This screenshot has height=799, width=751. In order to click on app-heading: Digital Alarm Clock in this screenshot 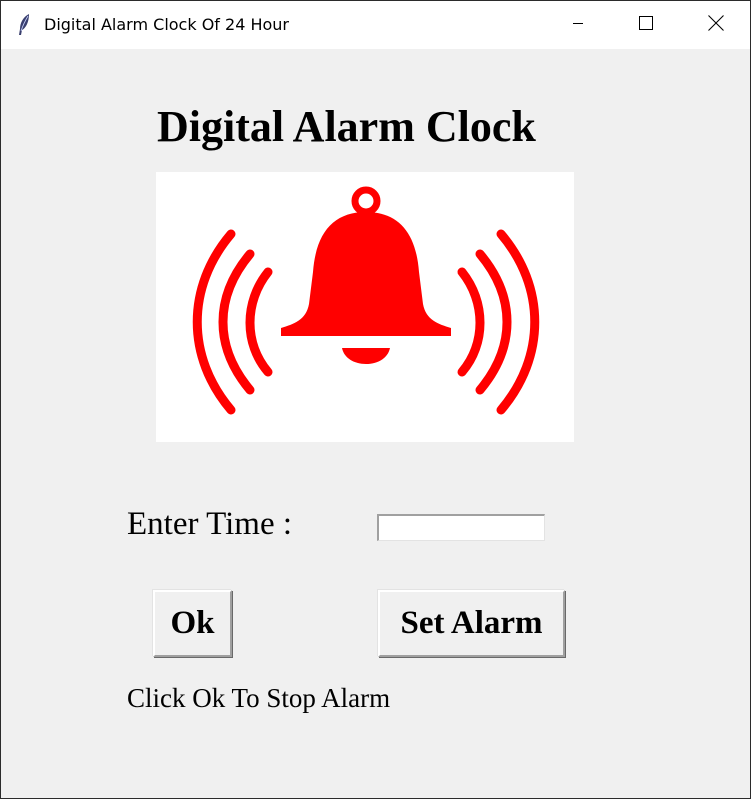, I will do `click(346, 126)`.